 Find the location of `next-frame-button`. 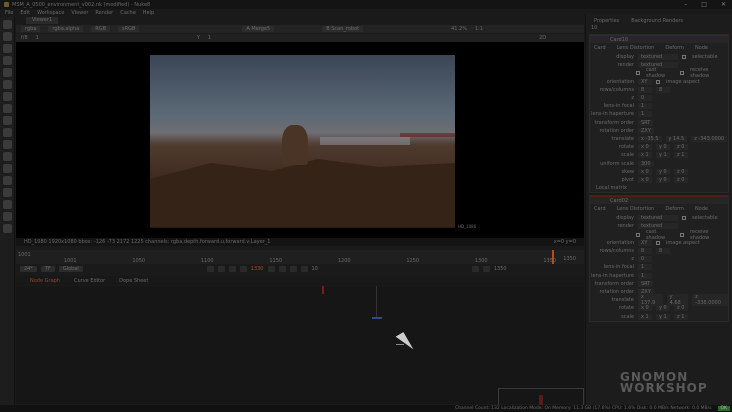

next-frame-button is located at coordinates (282, 269).